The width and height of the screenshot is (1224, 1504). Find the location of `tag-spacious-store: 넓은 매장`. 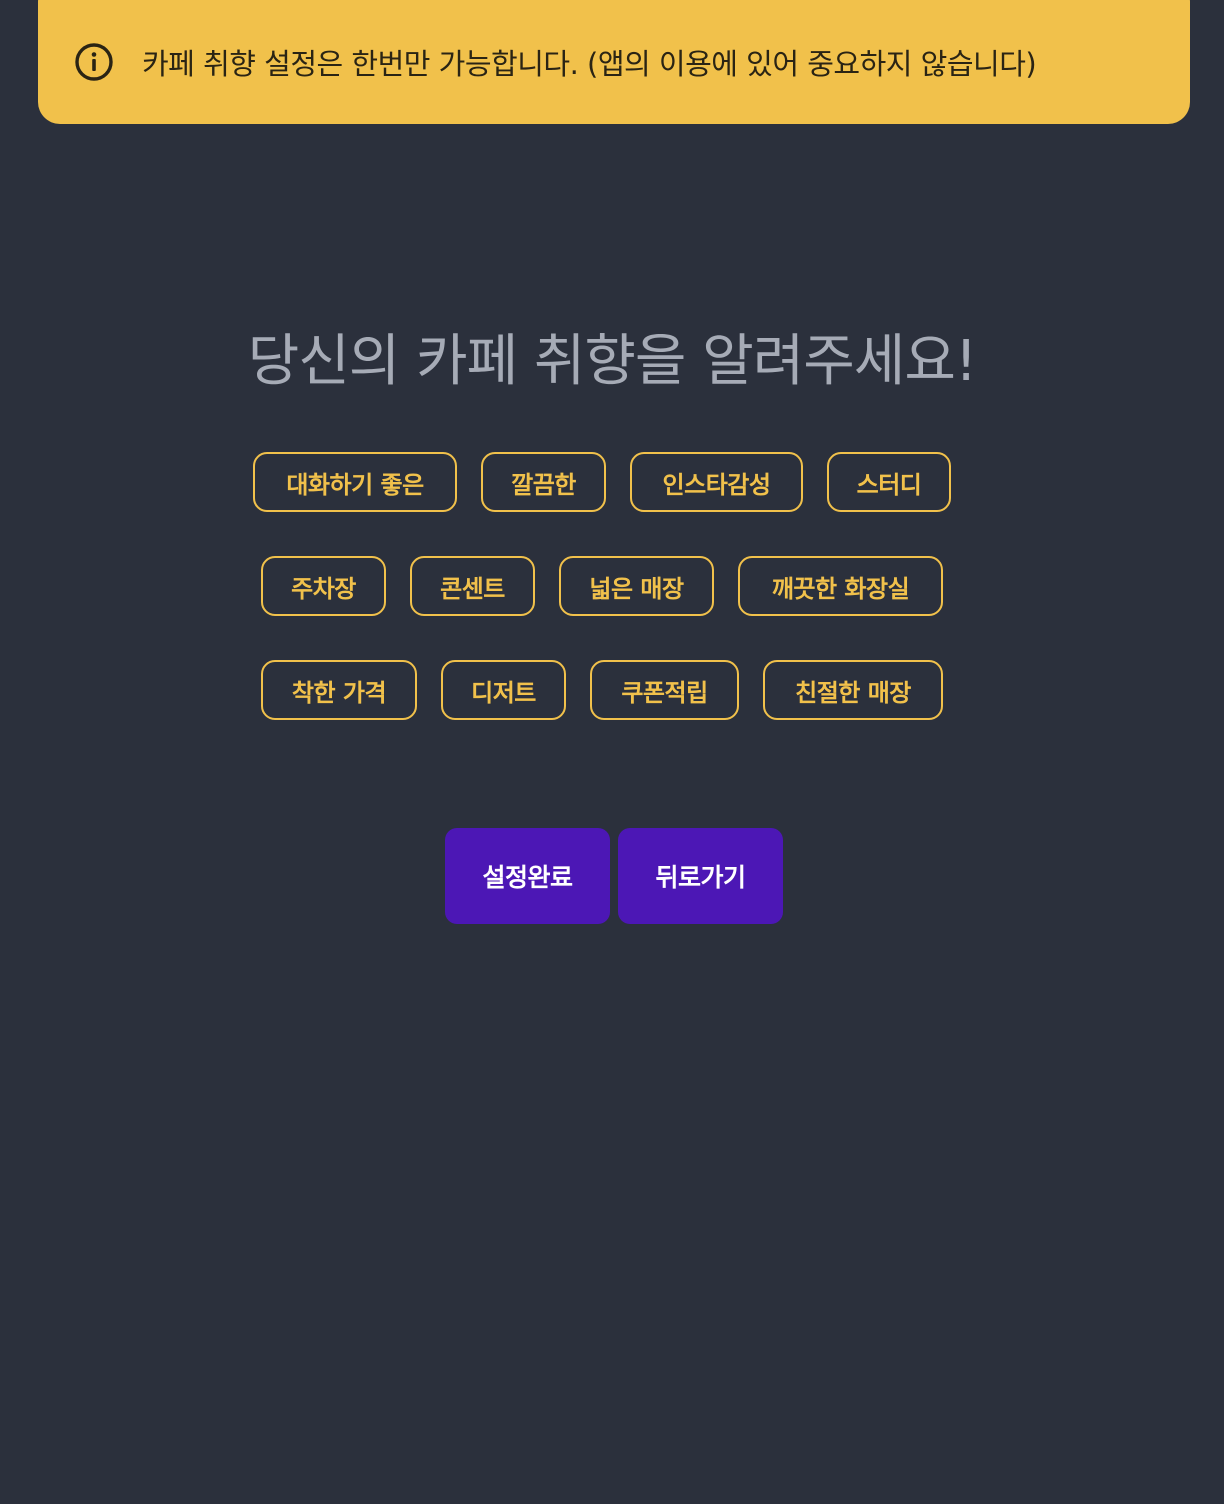

tag-spacious-store: 넓은 매장 is located at coordinates (636, 586).